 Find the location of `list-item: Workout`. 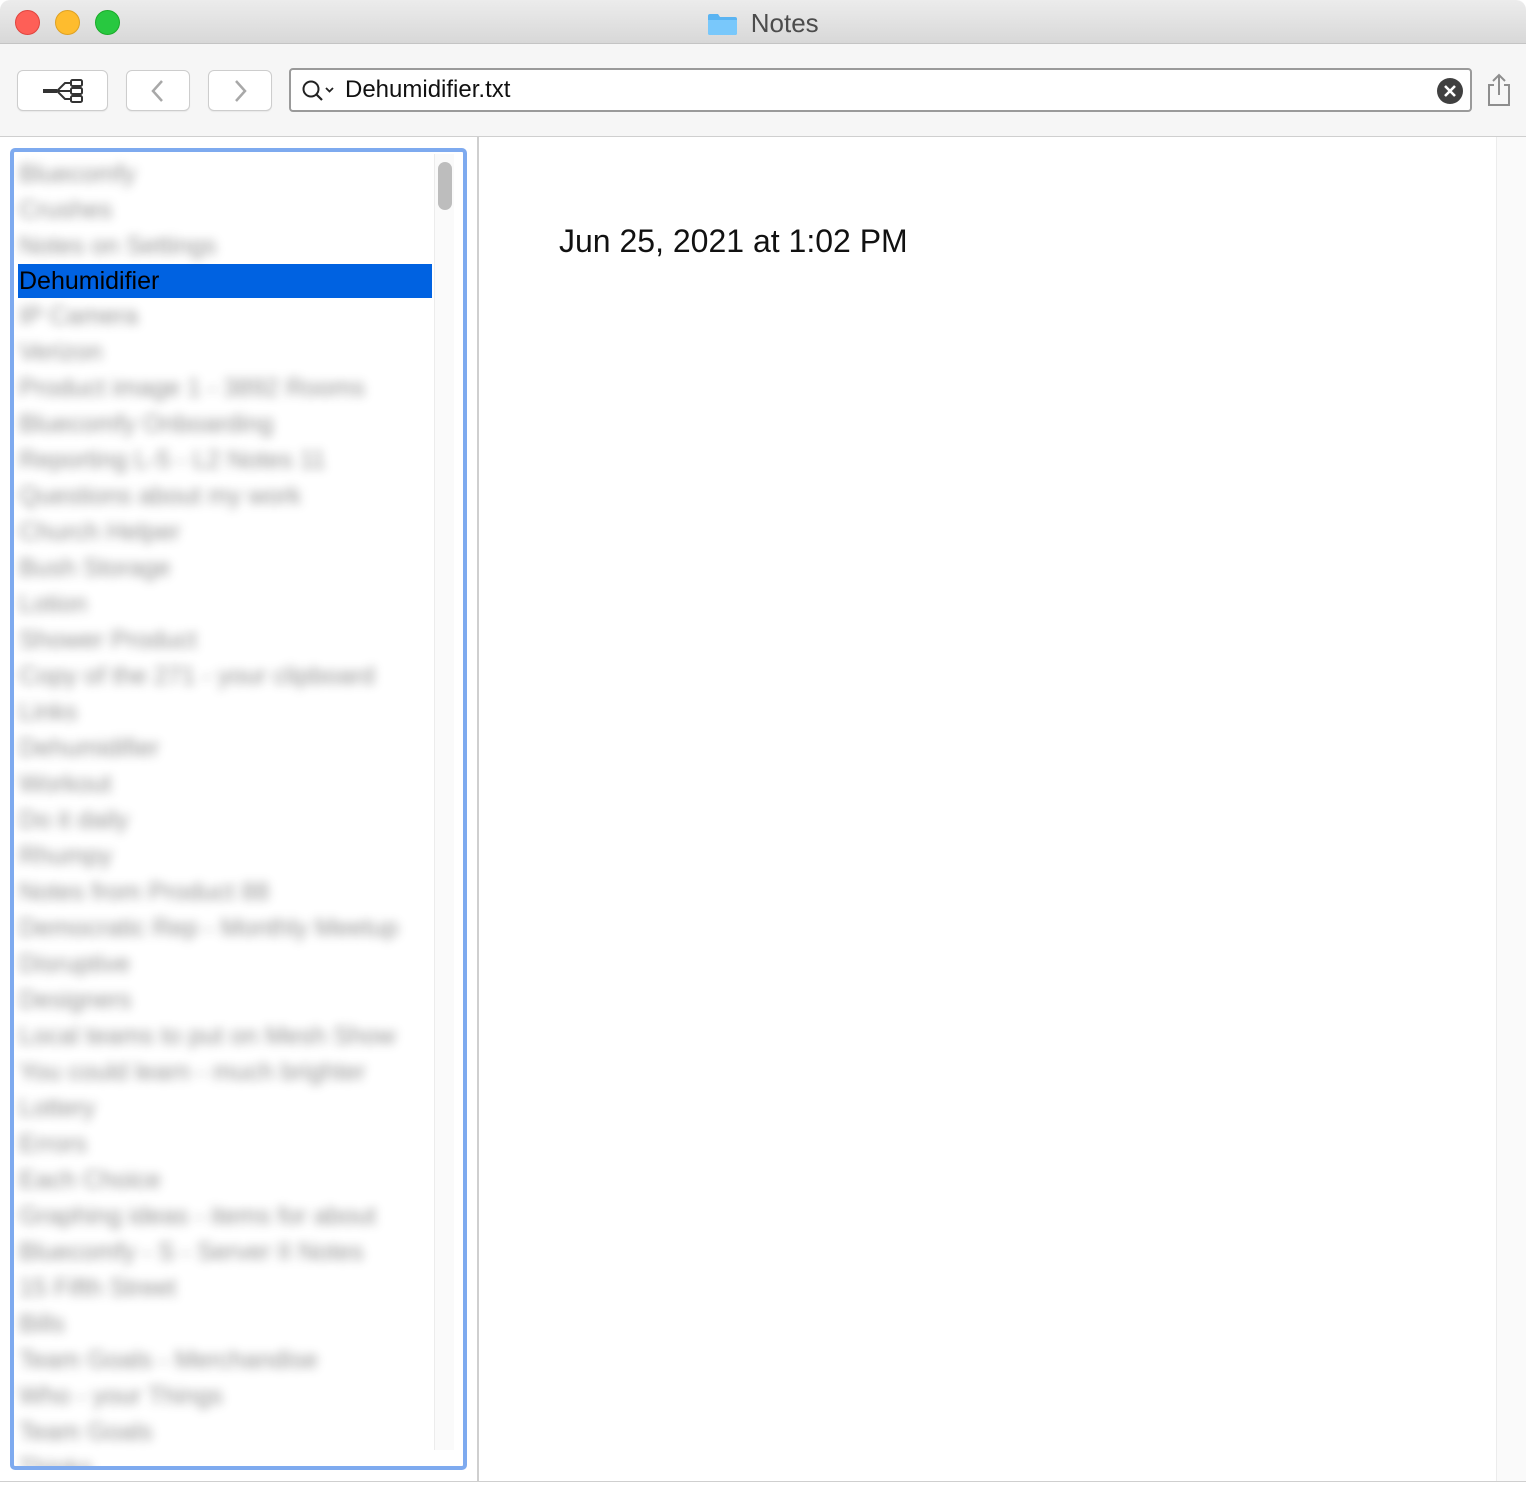

list-item: Workout is located at coordinates (225, 784).